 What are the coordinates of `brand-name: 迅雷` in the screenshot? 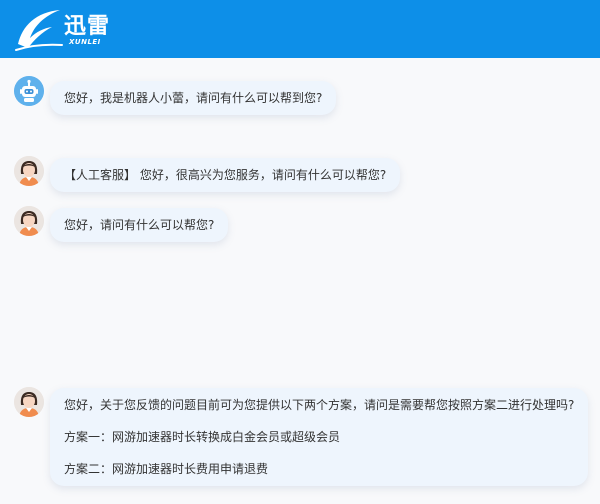 It's located at (87, 26).